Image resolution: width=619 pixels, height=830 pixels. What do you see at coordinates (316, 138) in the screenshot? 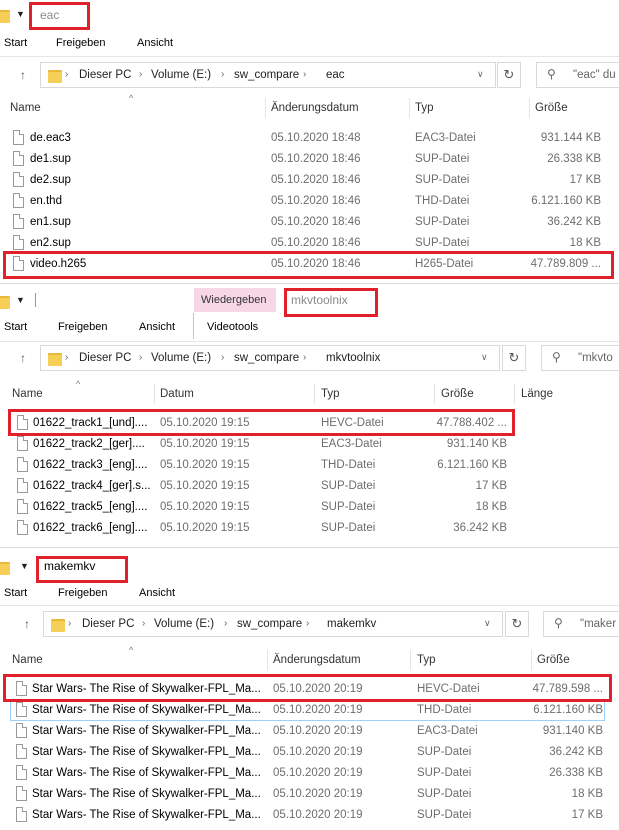
I see `file-date: 05.10.2020 18:48` at bounding box center [316, 138].